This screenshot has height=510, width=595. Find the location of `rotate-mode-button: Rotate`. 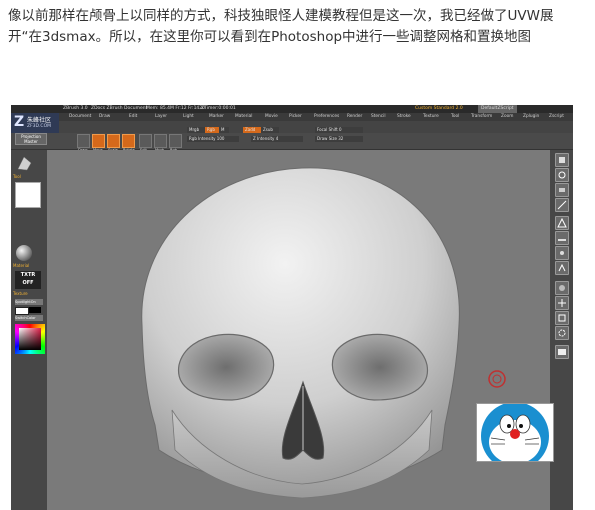

rotate-mode-button: Rotate is located at coordinates (128, 143).